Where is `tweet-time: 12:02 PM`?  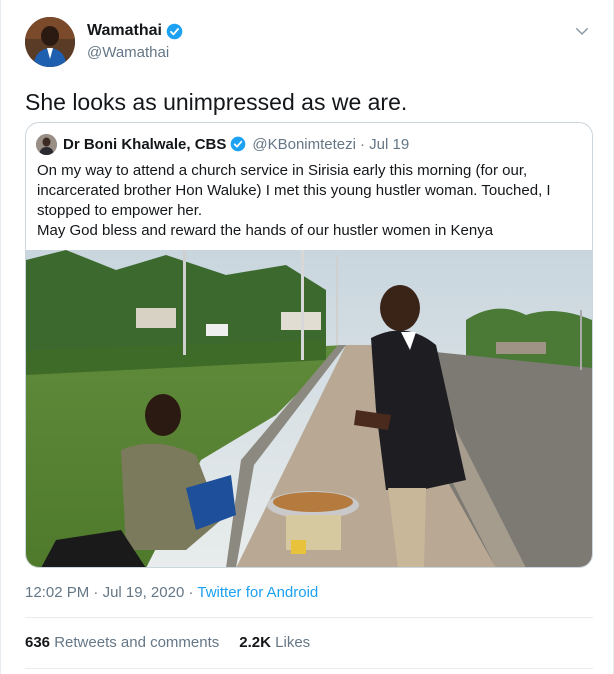 tweet-time: 12:02 PM is located at coordinates (57, 592).